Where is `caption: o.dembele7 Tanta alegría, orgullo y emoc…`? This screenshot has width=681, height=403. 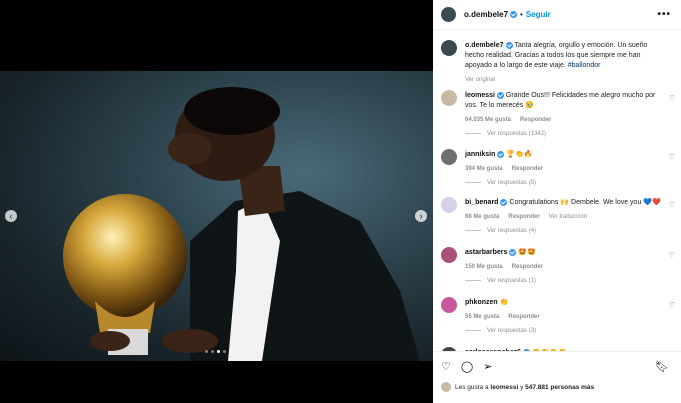
caption: o.dembele7 Tanta alegría, orgullo y emoc… is located at coordinates (559, 65).